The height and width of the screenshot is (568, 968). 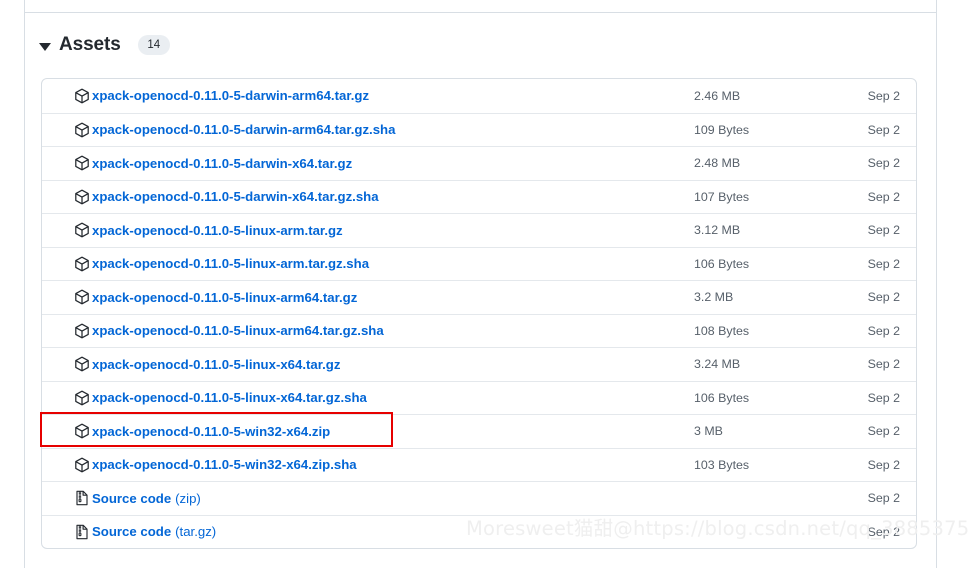 I want to click on asset-download-link: xpack-openocd-0.11.0-5-linux-arm.tar.gz, so click(x=217, y=230).